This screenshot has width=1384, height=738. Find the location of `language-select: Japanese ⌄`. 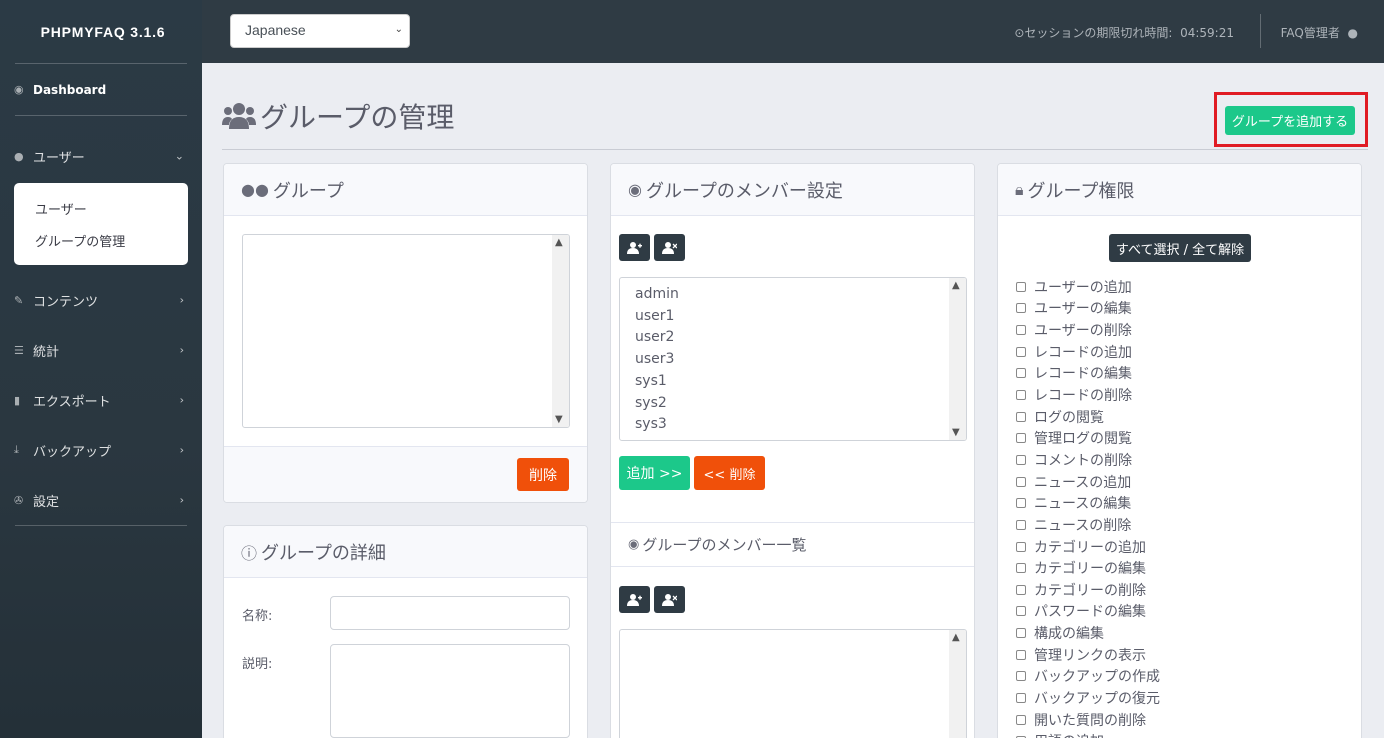

language-select: Japanese ⌄ is located at coordinates (320, 31).